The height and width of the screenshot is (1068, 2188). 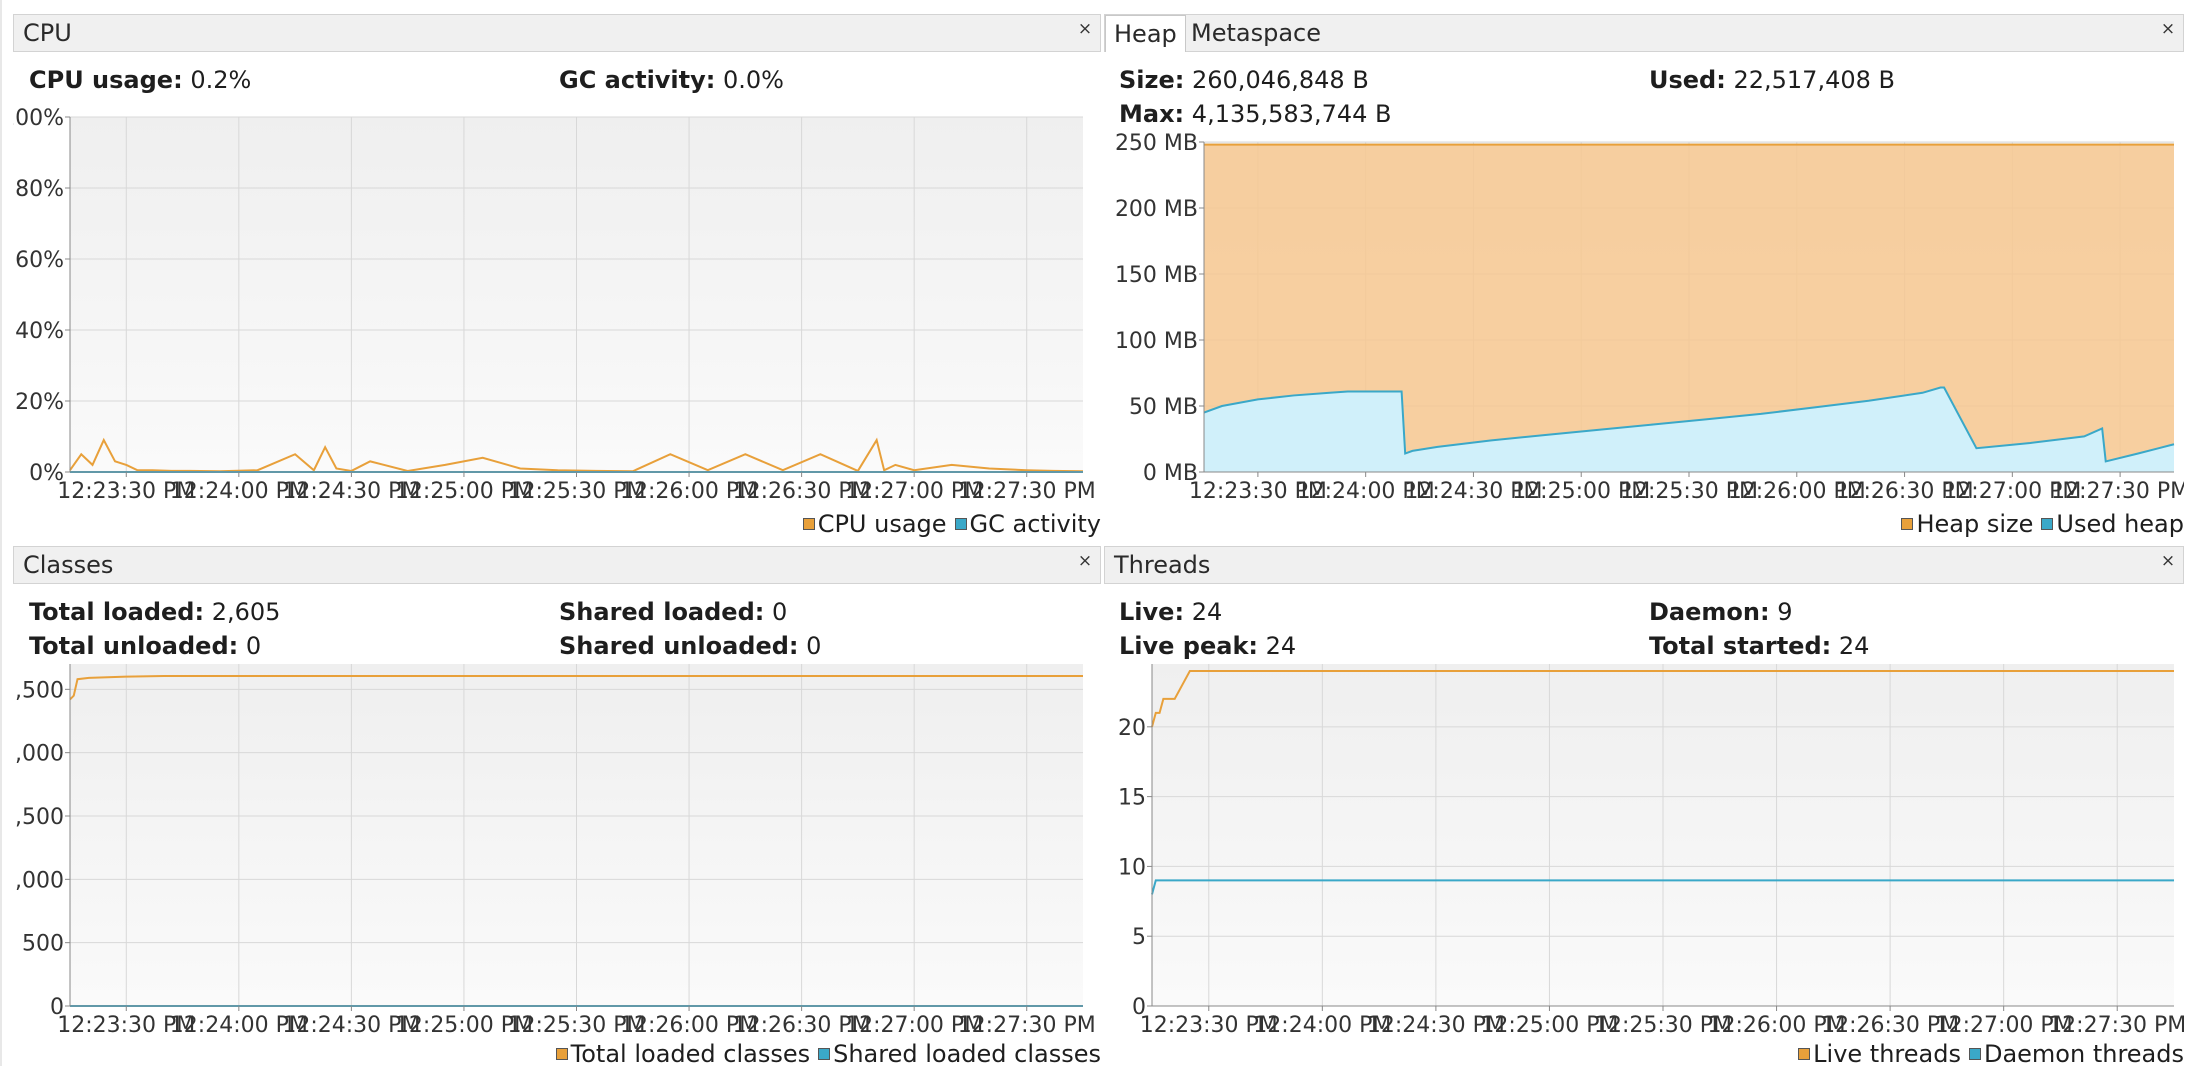 I want to click on y-tick-label: 150 MB, so click(x=1156, y=275).